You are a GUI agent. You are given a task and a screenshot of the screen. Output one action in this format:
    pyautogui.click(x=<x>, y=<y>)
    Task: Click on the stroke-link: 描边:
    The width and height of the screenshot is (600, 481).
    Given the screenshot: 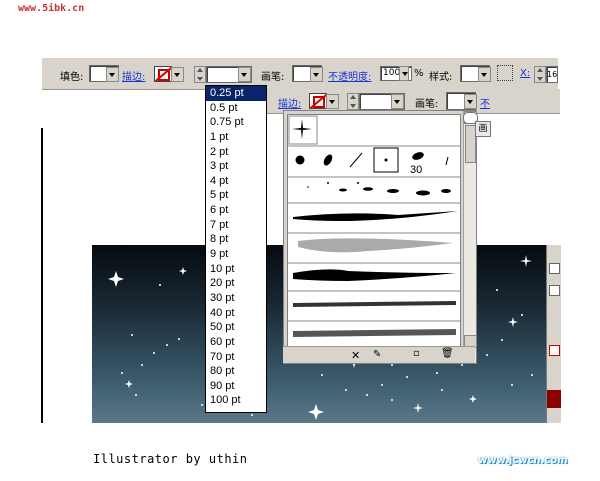 What is the action you would take?
    pyautogui.click(x=133, y=75)
    